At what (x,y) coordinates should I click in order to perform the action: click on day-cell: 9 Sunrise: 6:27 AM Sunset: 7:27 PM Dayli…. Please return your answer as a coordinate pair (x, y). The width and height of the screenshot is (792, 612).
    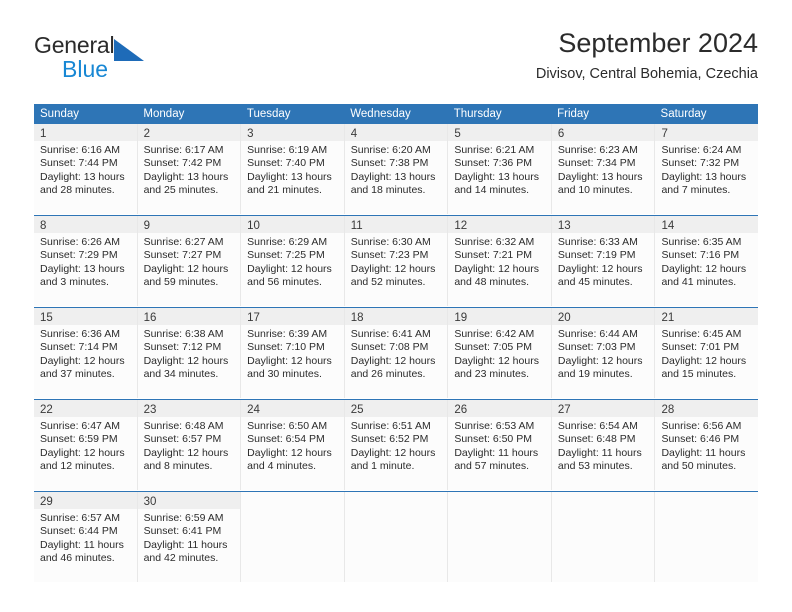
    Looking at the image, I should click on (189, 261).